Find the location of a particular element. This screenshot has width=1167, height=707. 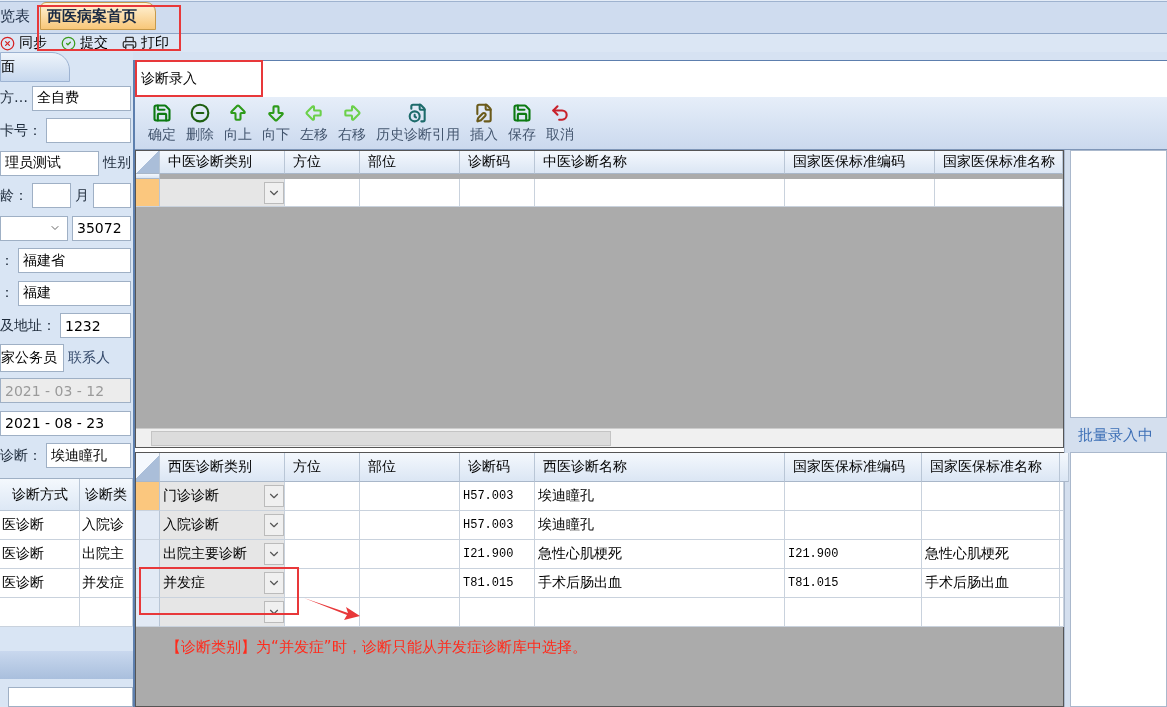

dropdown-value: 入院诊断 is located at coordinates (191, 525).